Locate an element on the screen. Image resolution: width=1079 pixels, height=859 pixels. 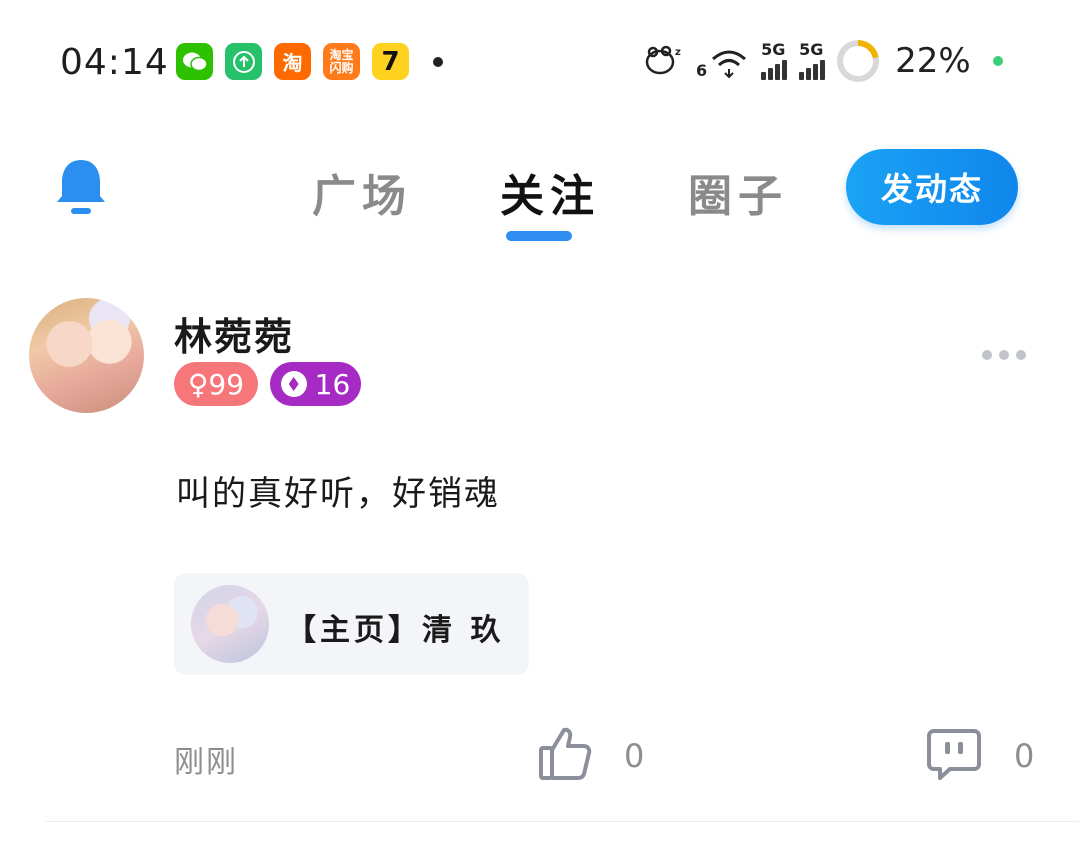
post-divider is located at coordinates (562, 821).